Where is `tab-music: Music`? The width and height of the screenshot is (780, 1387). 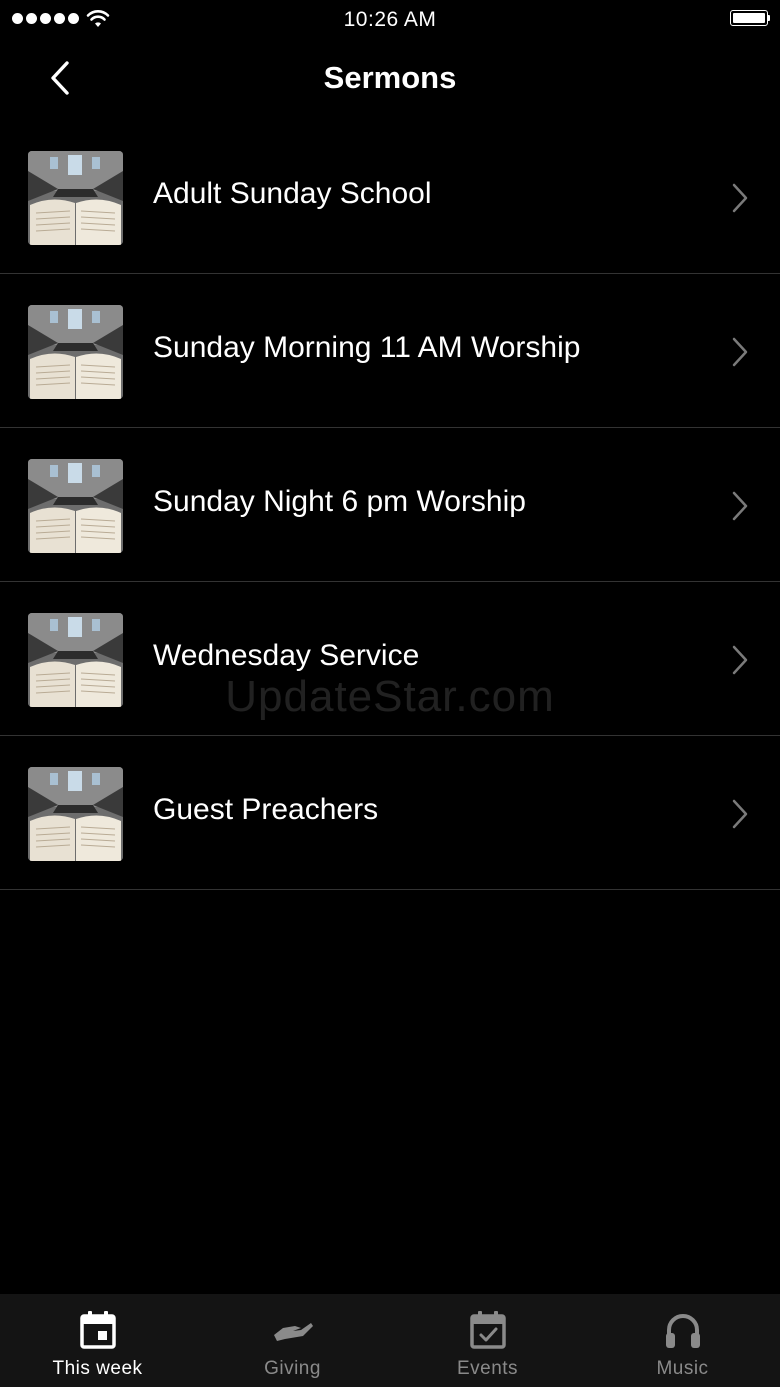 tab-music: Music is located at coordinates (682, 1340).